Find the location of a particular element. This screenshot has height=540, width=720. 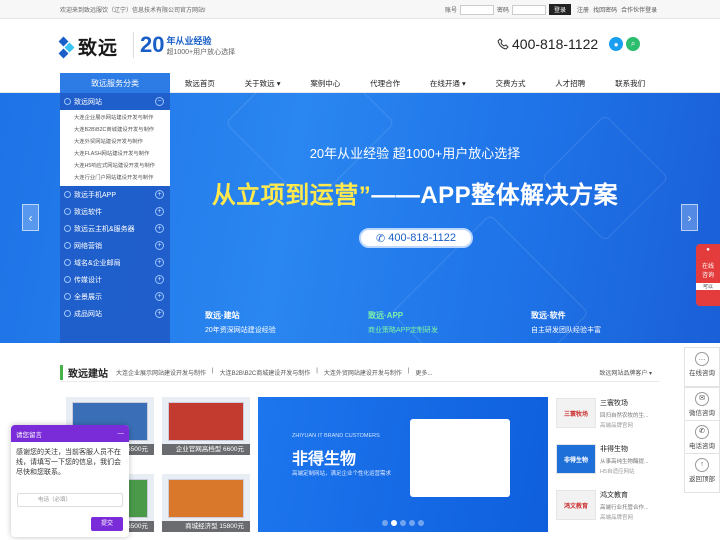

nav-agency: 代理合作 is located at coordinates (385, 83).